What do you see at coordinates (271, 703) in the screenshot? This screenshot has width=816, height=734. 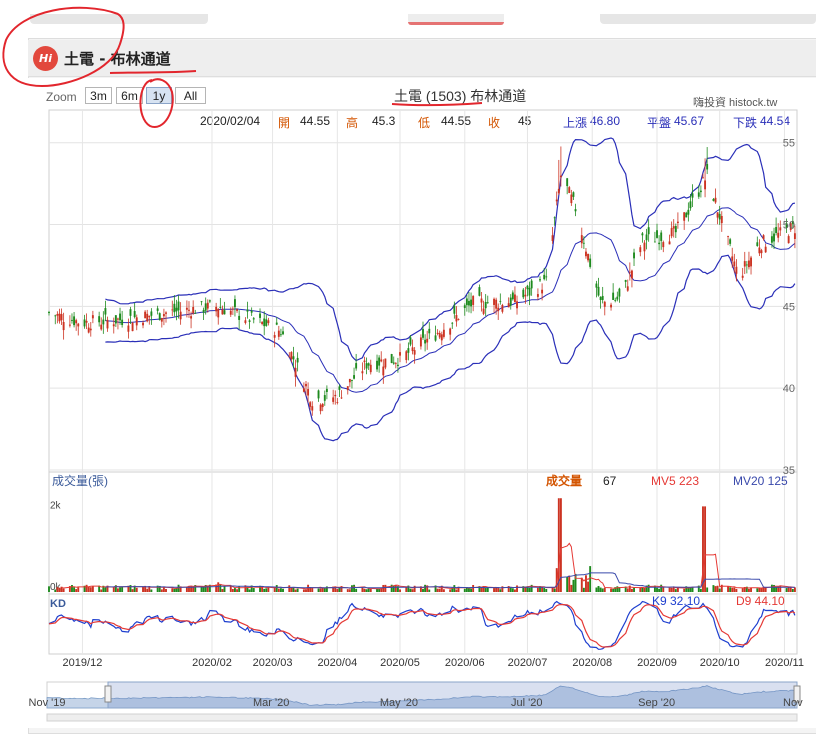 I see `navigator-tick-label: Mar '20` at bounding box center [271, 703].